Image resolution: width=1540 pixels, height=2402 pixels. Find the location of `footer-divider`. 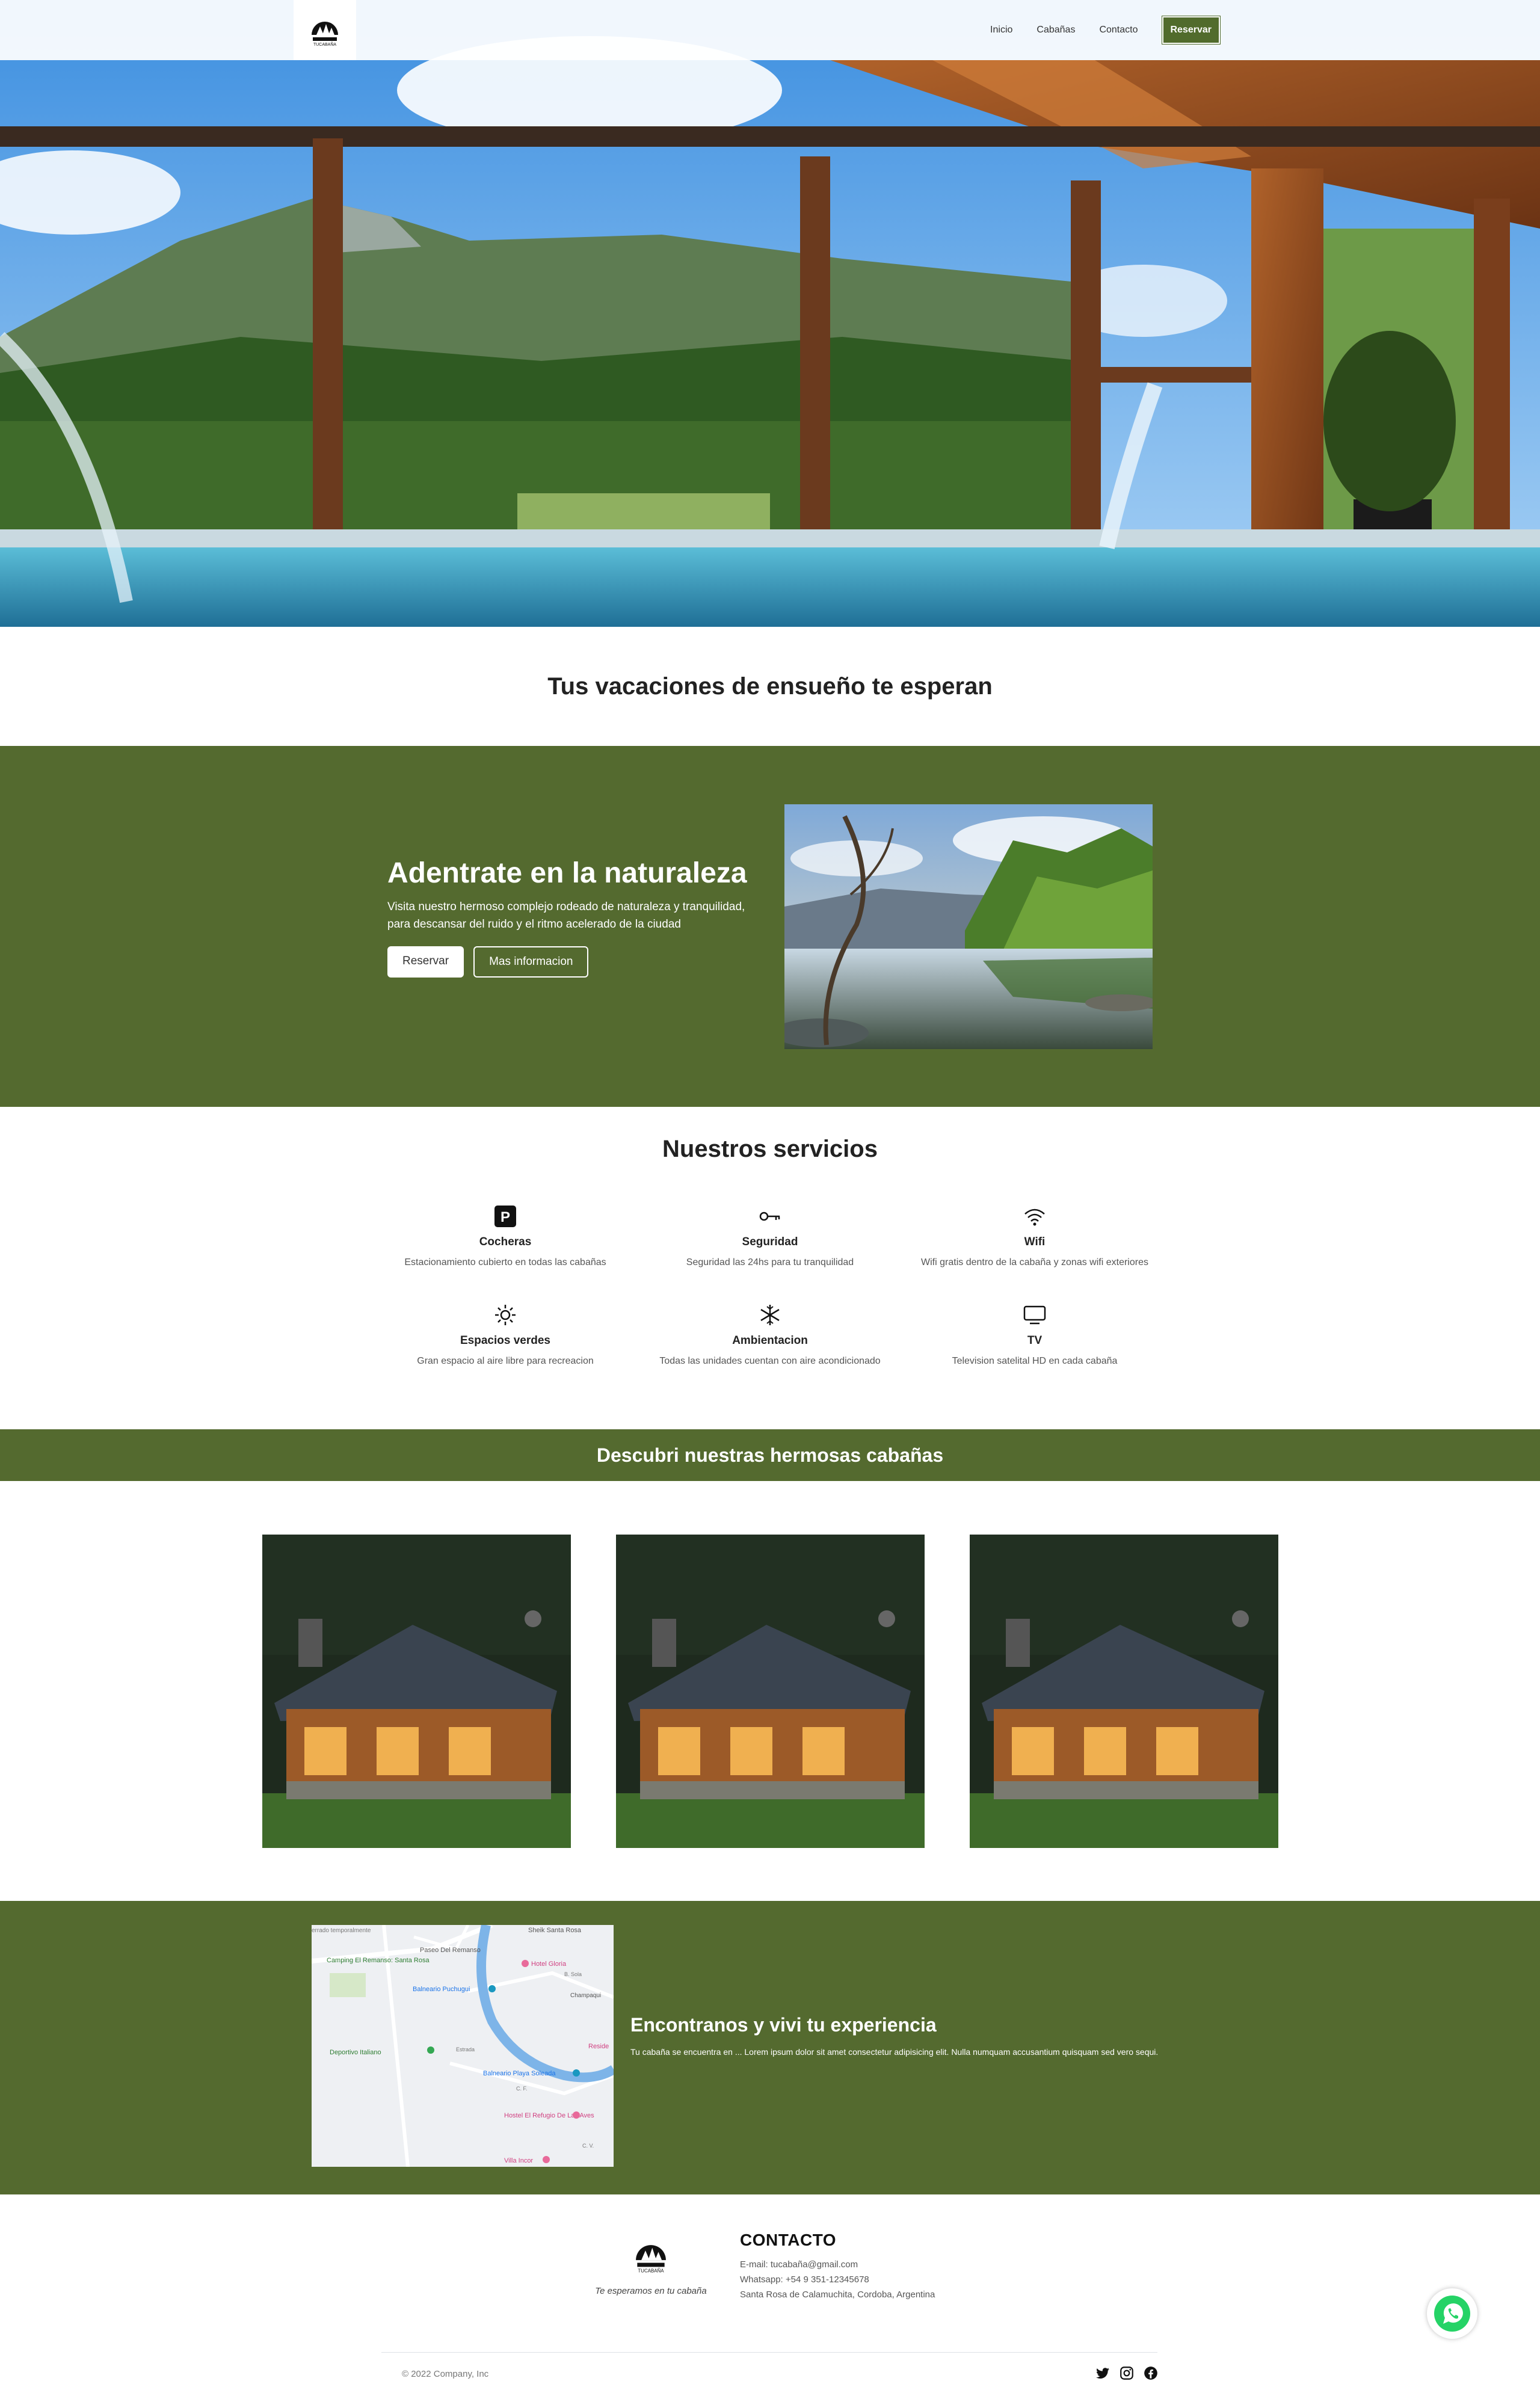

footer-divider is located at coordinates (769, 2352).